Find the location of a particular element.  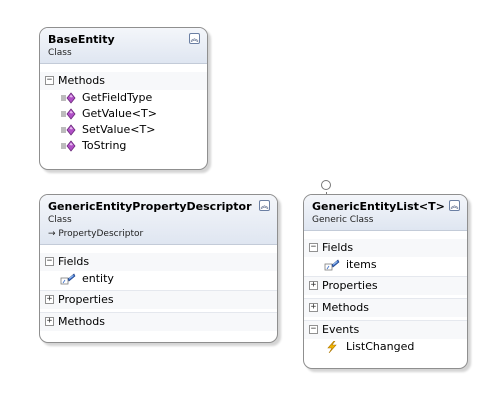

class-name: GenericEntityPropertyDescriptor is located at coordinates (150, 206).